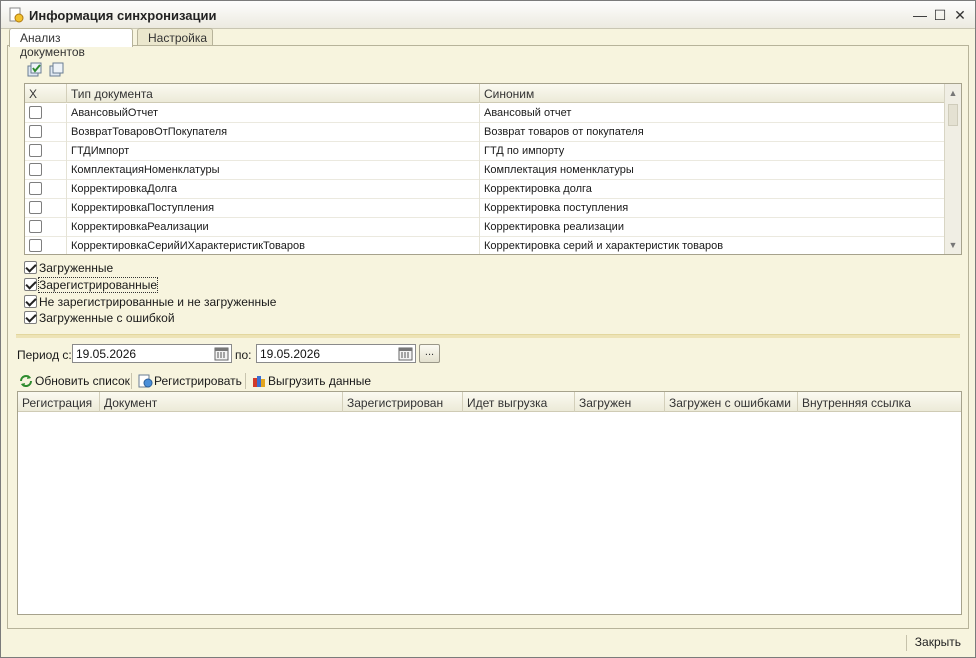  Describe the element at coordinates (30, 284) in the screenshot. I see `filter-registered-checkbox` at that location.